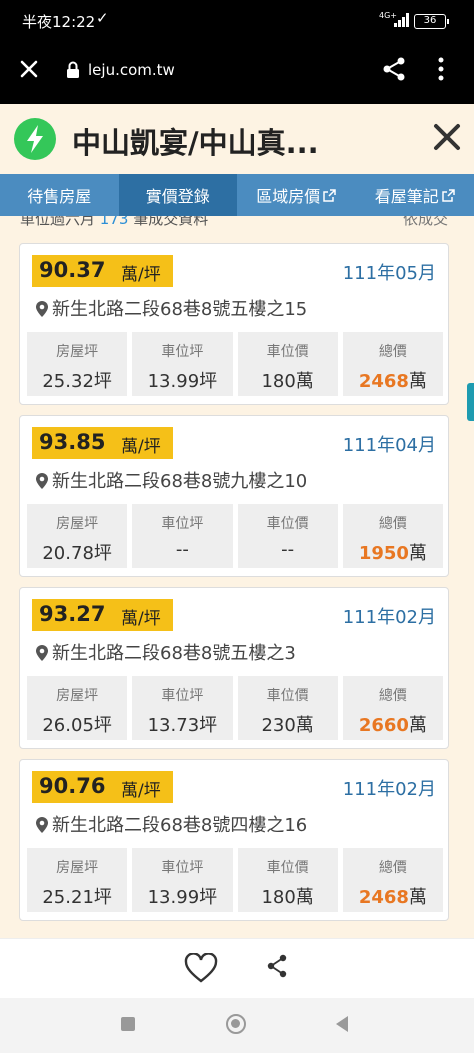 The image size is (474, 1053). I want to click on sort-label: 依成交, so click(425, 222).